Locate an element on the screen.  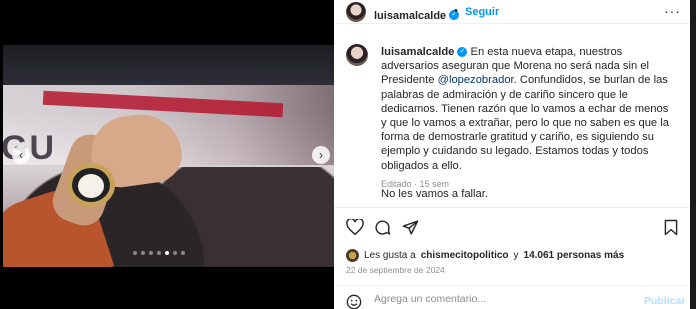
save-icon is located at coordinates (671, 227).